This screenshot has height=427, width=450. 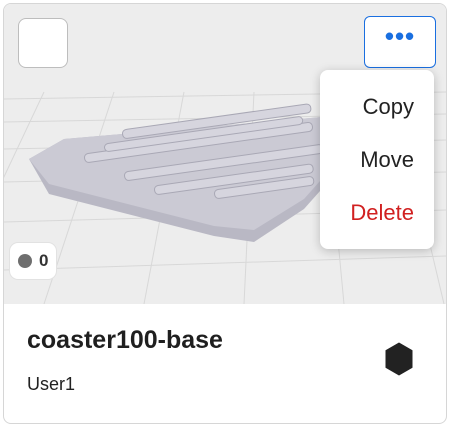 I want to click on menu-item-copy: Copy, so click(x=388, y=107).